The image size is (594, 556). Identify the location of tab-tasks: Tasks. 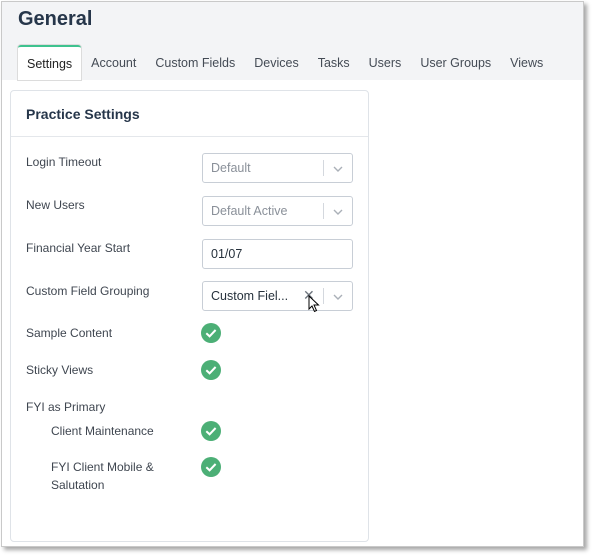
(334, 62).